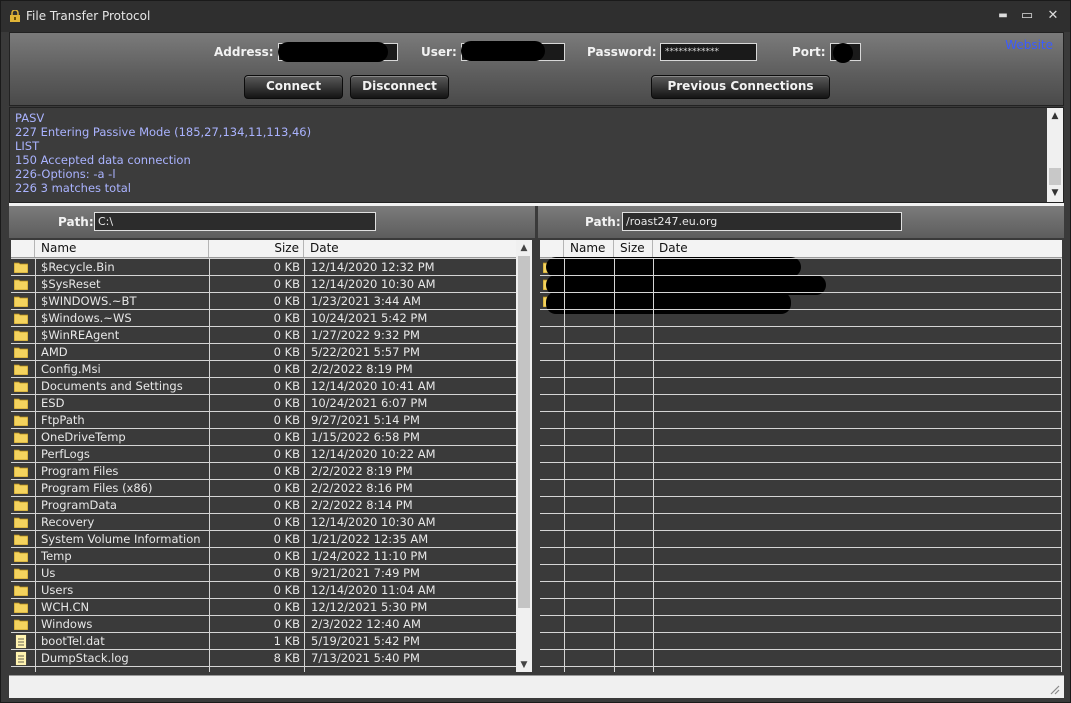 The width and height of the screenshot is (1071, 703). I want to click on table-row: WCH.CN 0 KB 12/12/2021 5:30 PM, so click(263, 607).